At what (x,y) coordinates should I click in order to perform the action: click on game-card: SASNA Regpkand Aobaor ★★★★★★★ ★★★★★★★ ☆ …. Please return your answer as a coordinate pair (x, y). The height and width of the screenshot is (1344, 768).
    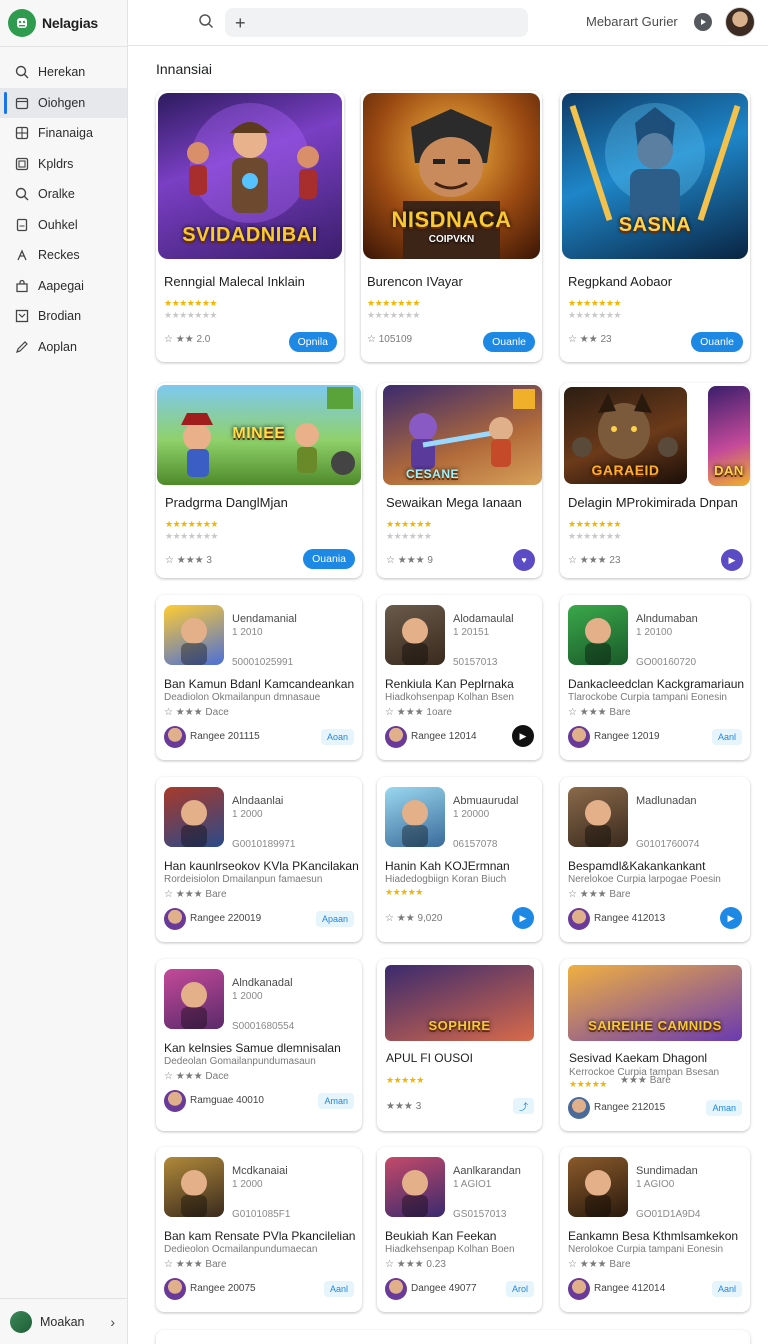
    Looking at the image, I should click on (655, 226).